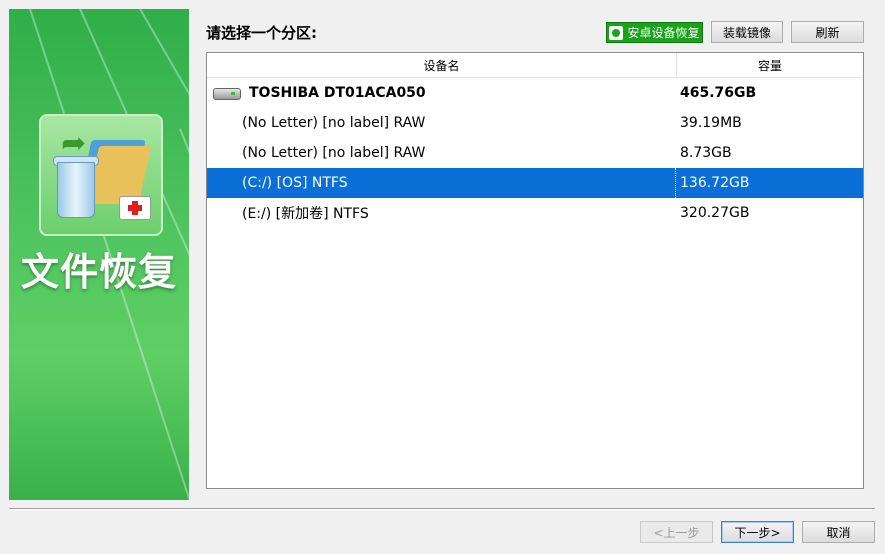  What do you see at coordinates (261, 33) in the screenshot?
I see `select-partition-prompt: 请选择一个分区:` at bounding box center [261, 33].